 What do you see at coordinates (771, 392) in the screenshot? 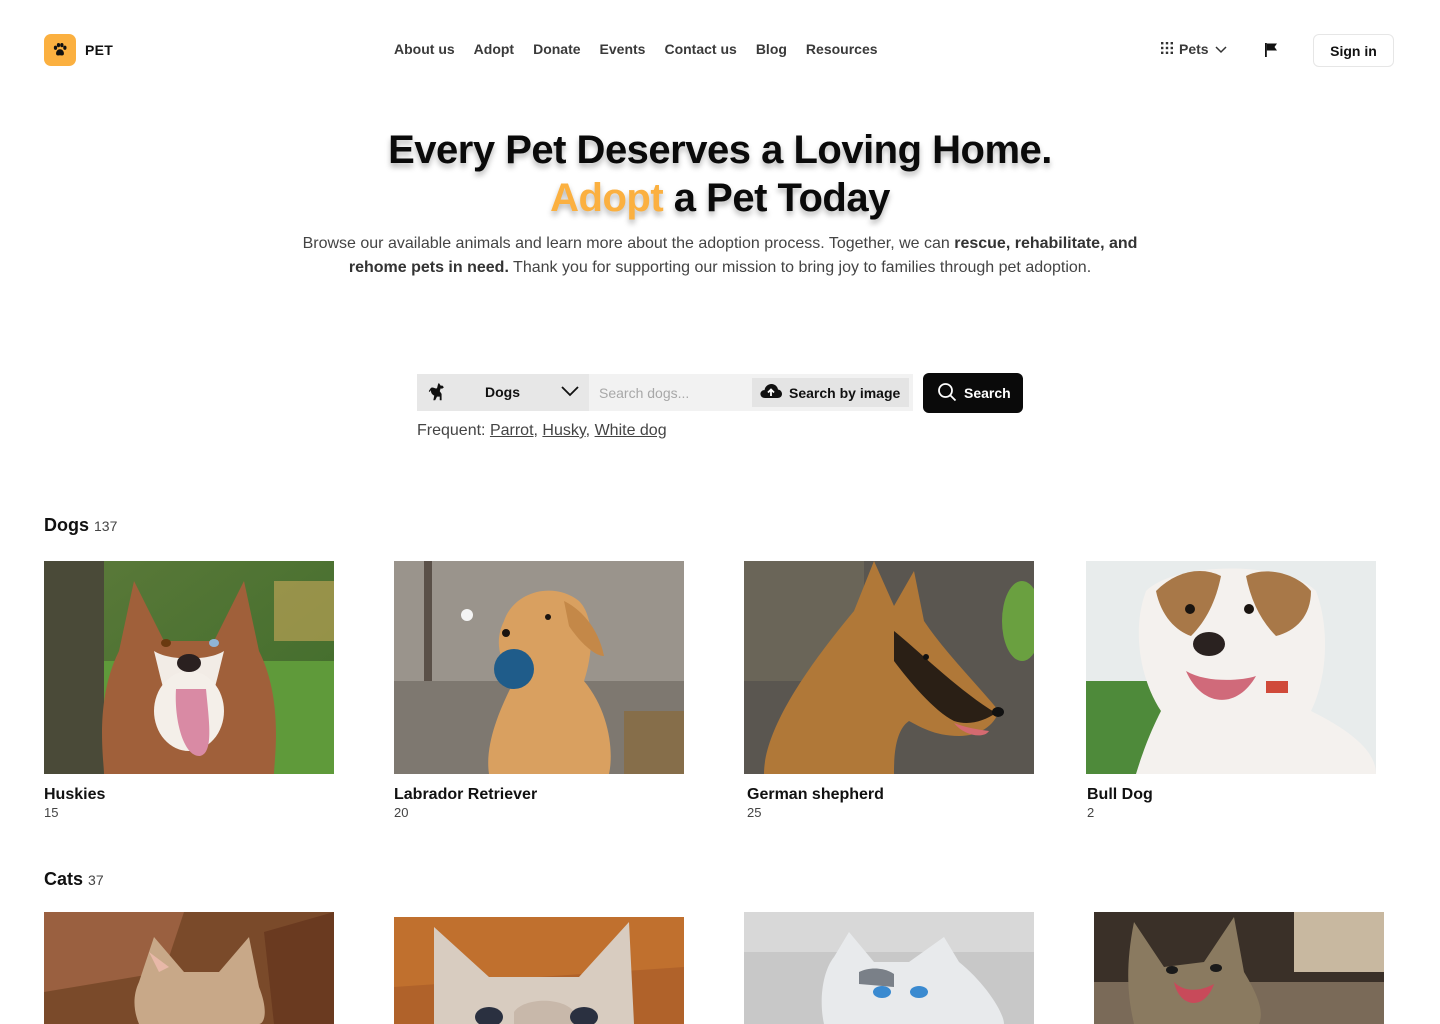
I see `cloud-upload-icon` at bounding box center [771, 392].